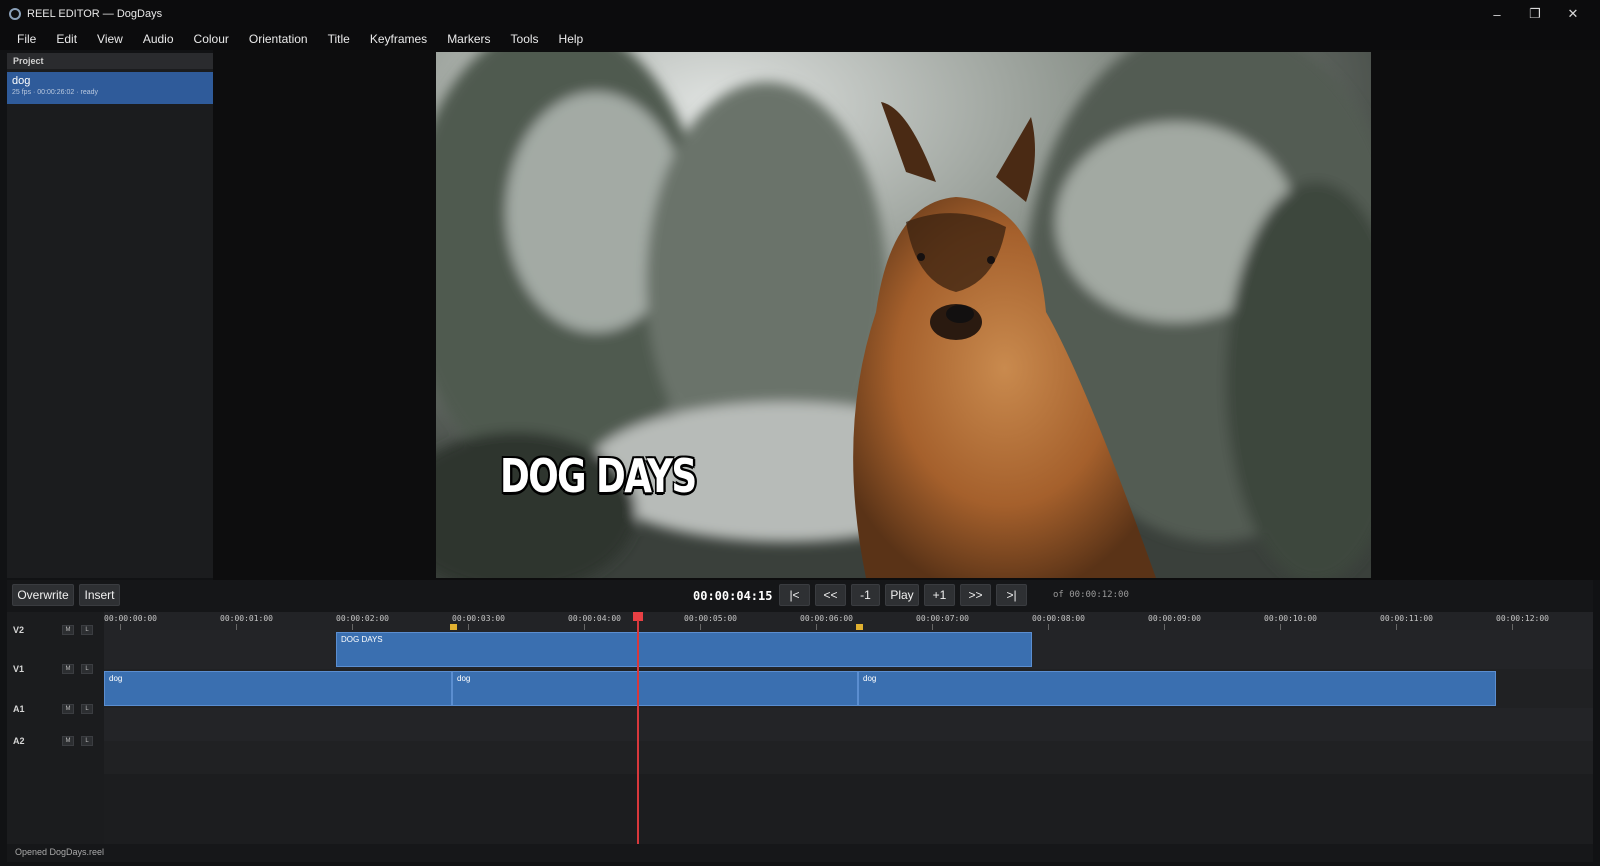 The image size is (1600, 866). Describe the element at coordinates (1174, 618) in the screenshot. I see `ruler-label: 00:00:09:00` at that location.